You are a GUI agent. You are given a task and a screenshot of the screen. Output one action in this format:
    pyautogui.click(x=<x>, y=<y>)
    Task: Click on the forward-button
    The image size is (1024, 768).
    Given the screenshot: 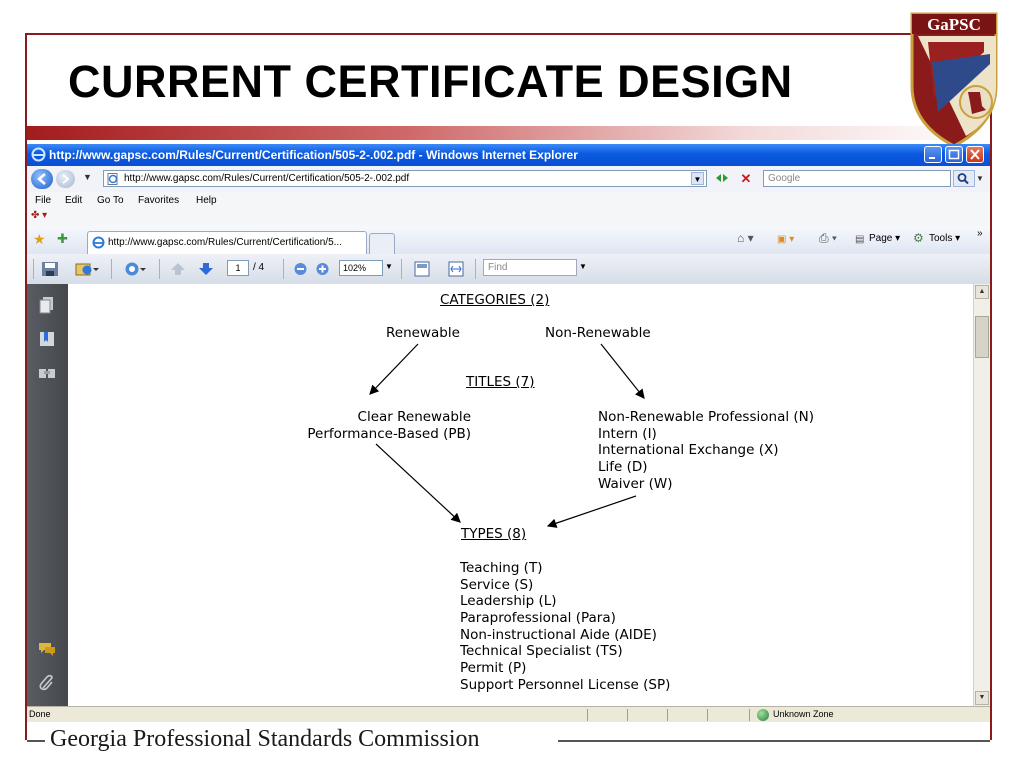 What is the action you would take?
    pyautogui.click(x=65, y=179)
    